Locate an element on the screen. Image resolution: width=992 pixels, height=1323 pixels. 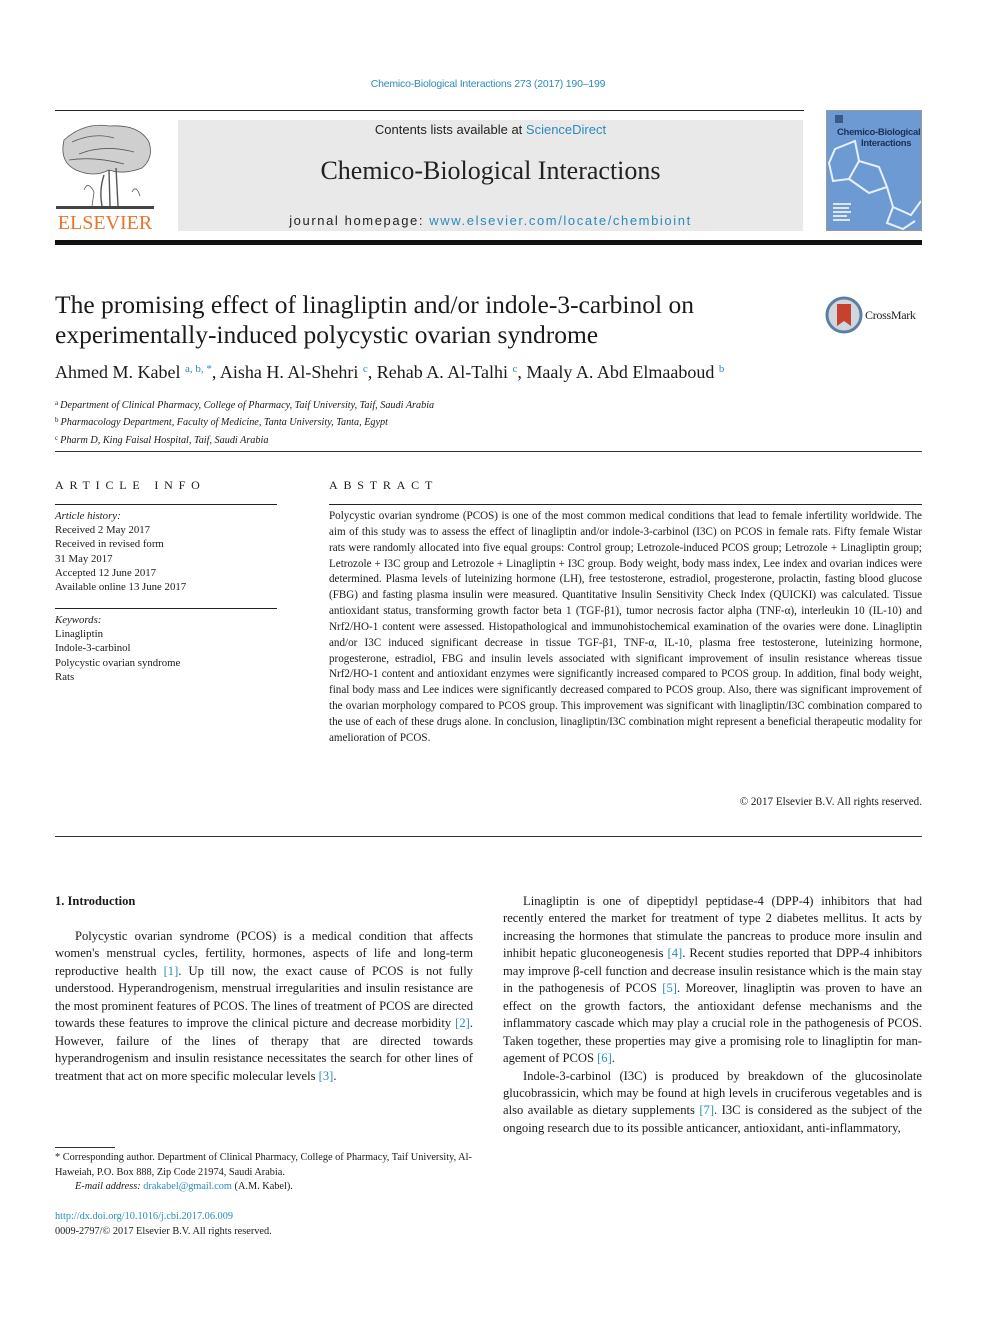
citation-link: [7] is located at coordinates (706, 1110).